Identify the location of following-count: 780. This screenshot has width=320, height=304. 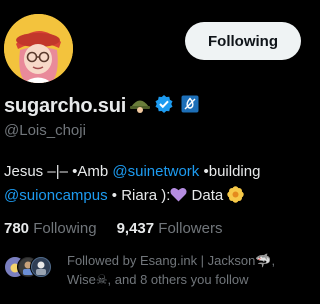
(17, 228).